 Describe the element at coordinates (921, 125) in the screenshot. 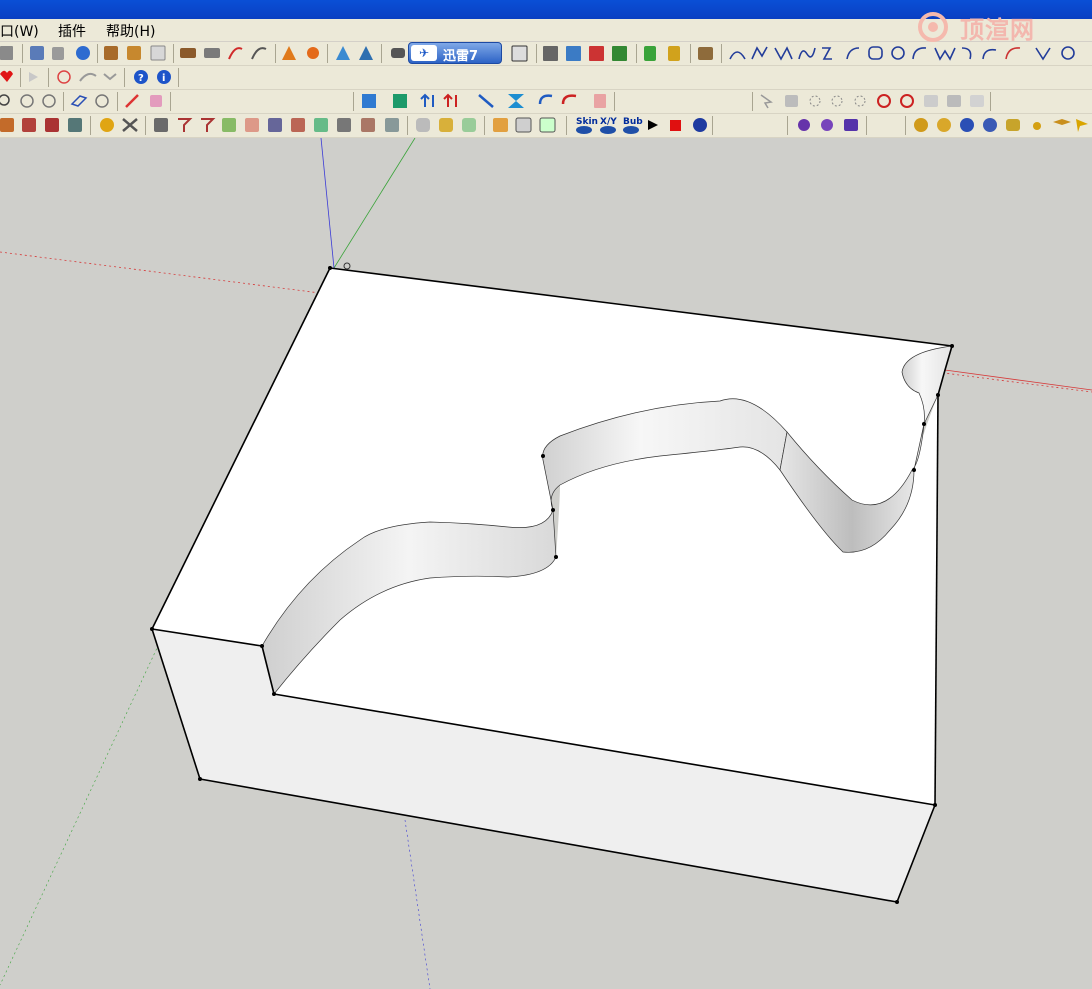

I see `m-icon` at that location.